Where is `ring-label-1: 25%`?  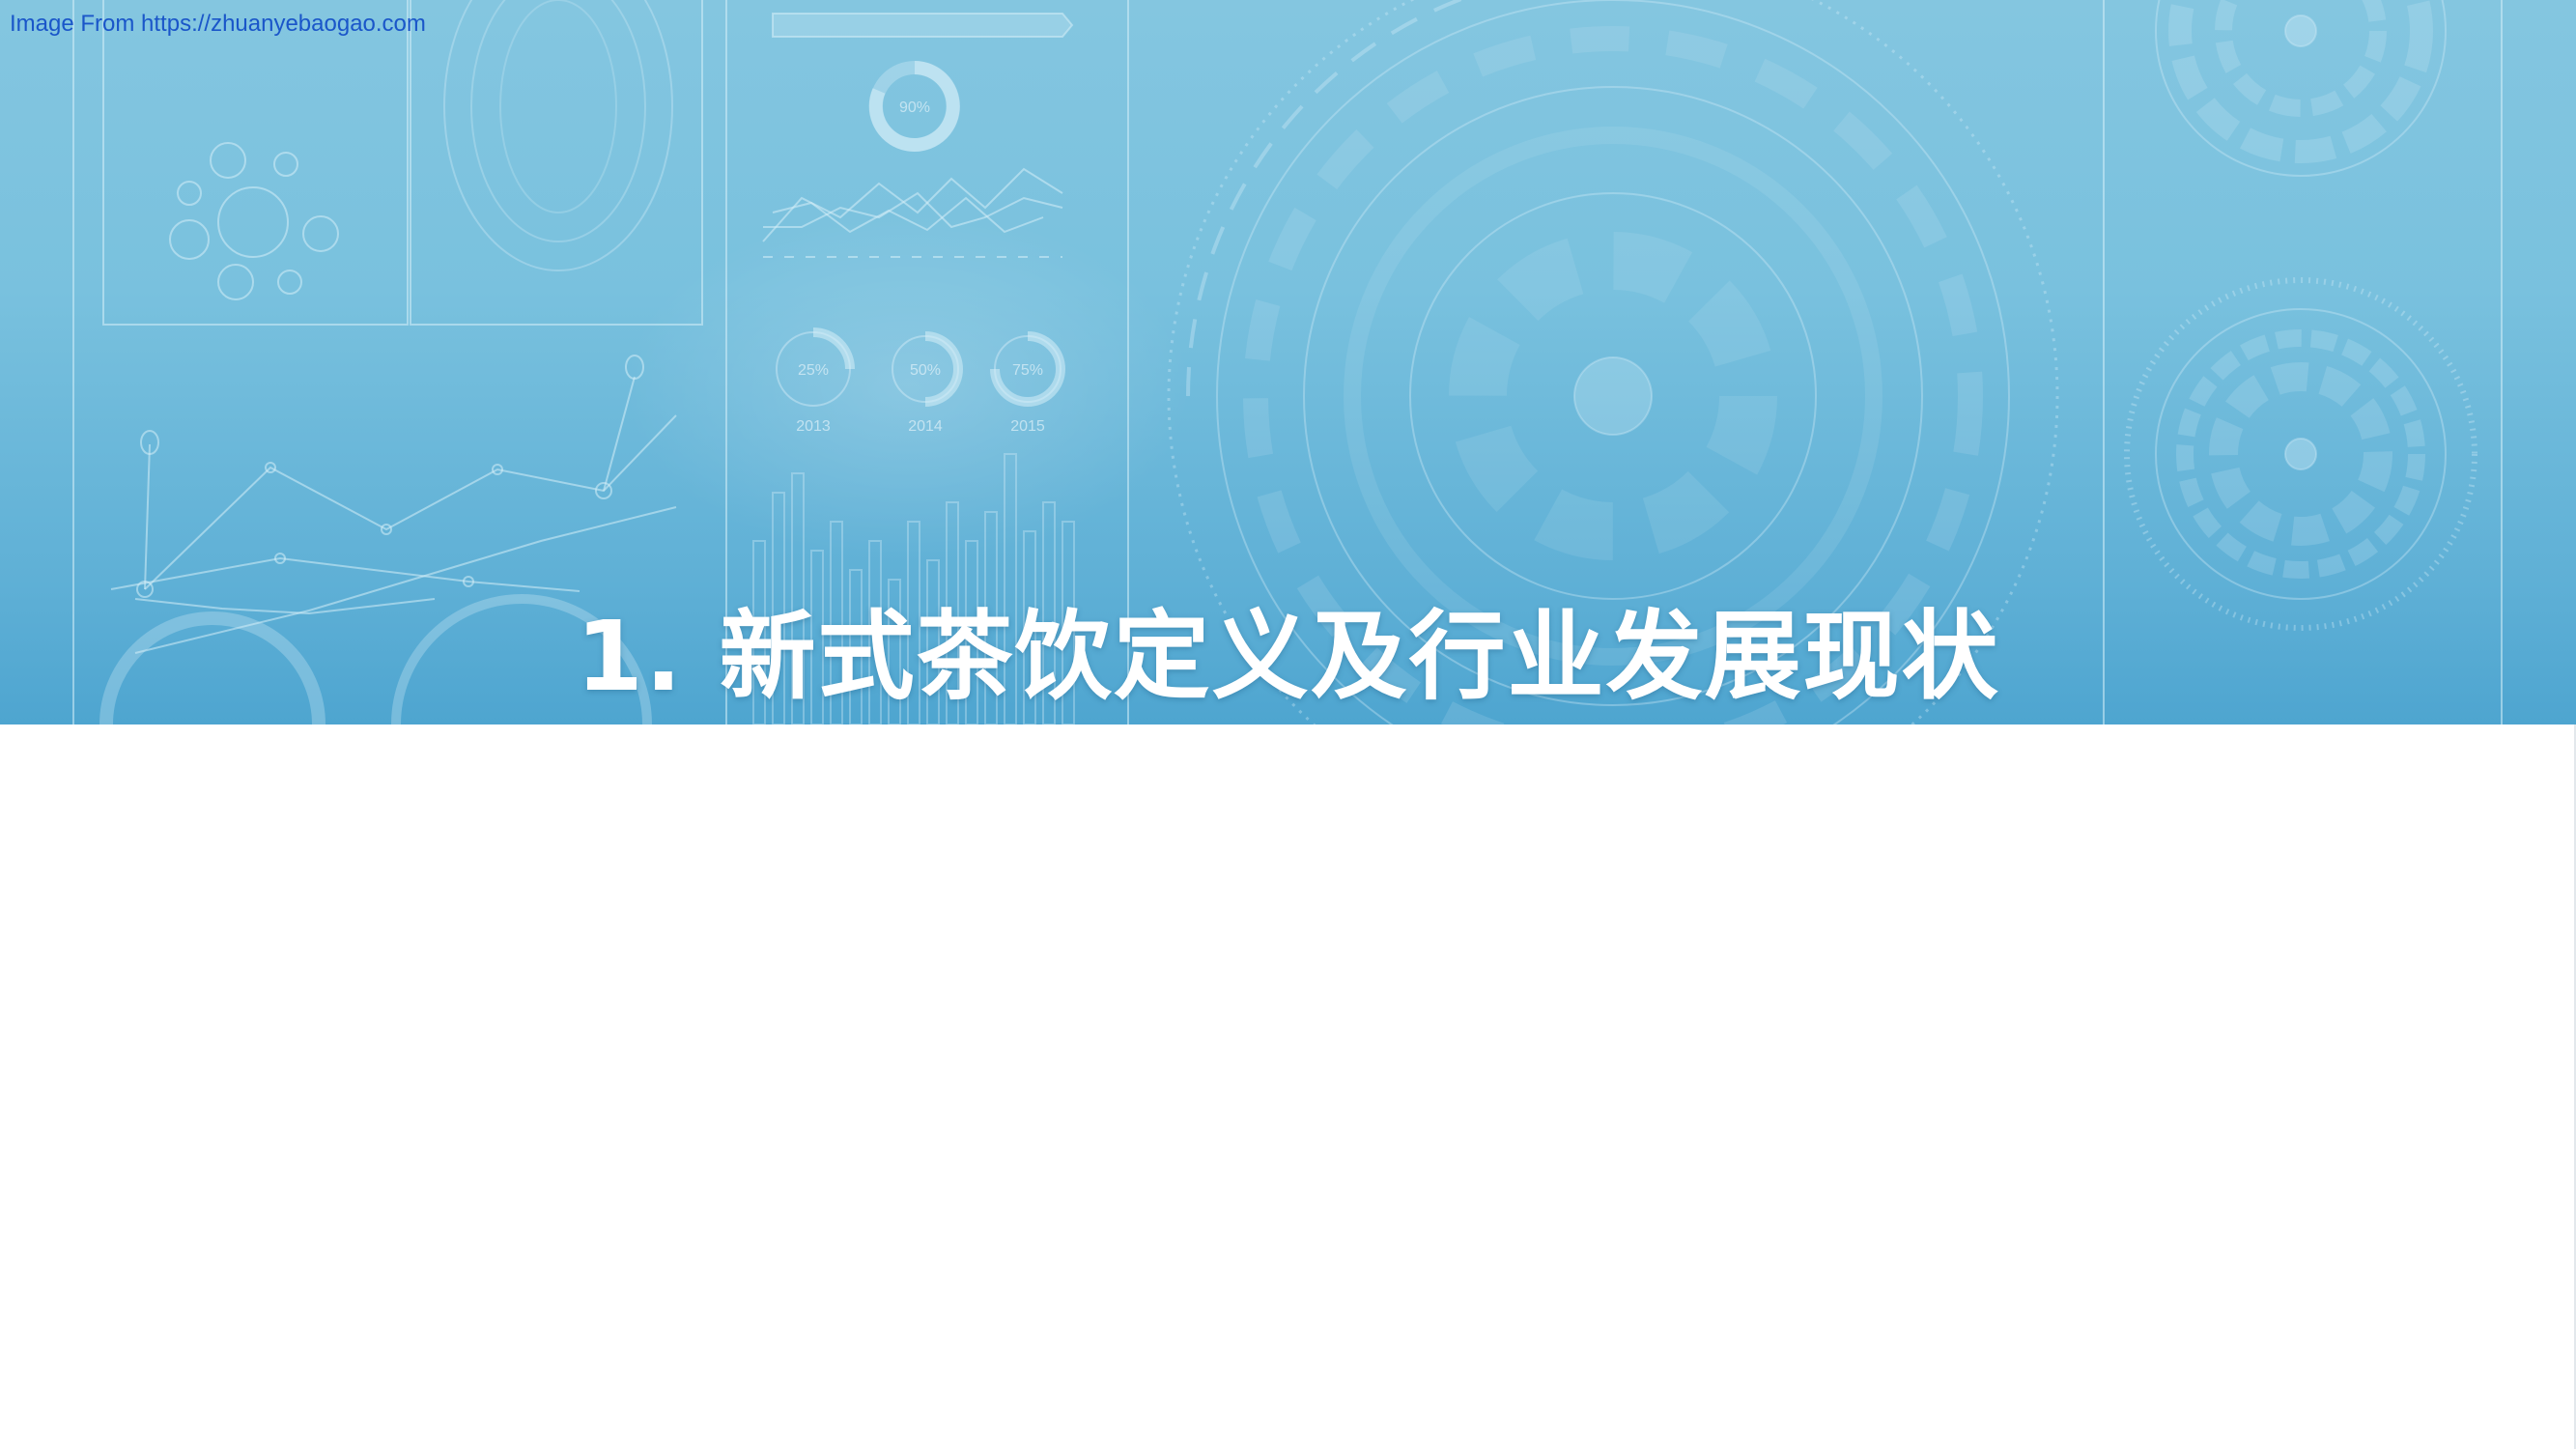 ring-label-1: 25% is located at coordinates (813, 370).